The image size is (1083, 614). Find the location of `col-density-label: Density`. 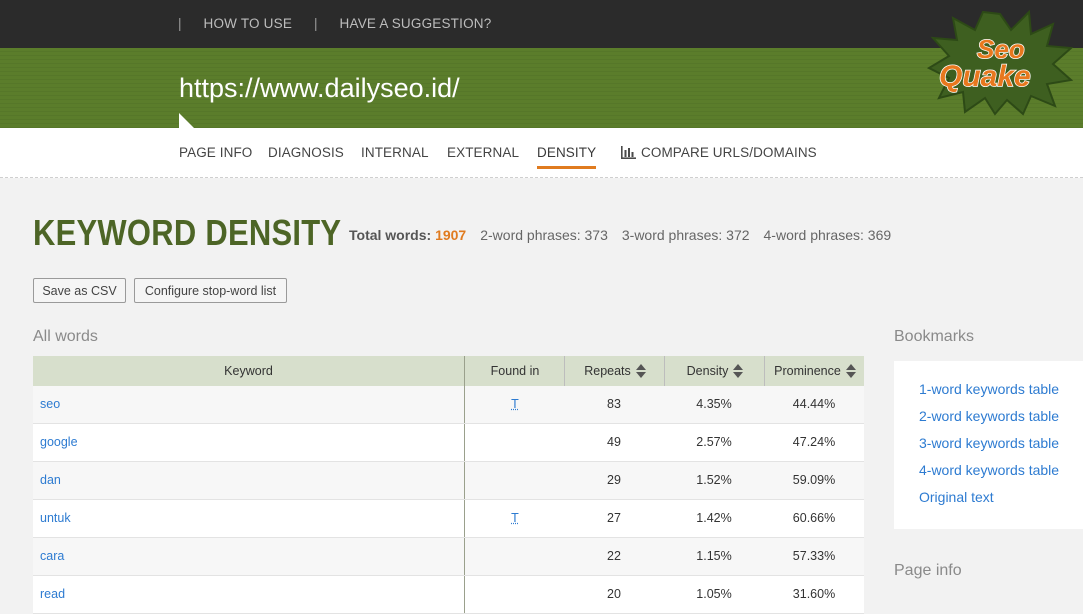

col-density-label: Density is located at coordinates (707, 371).